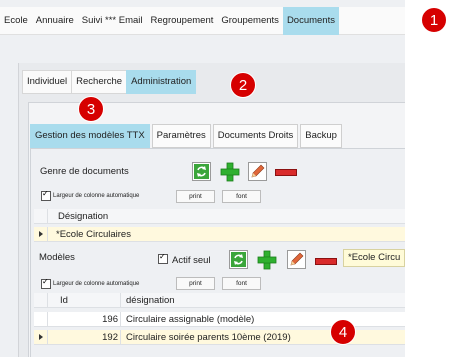  I want to click on tab-parametres: Paramètres, so click(181, 136).